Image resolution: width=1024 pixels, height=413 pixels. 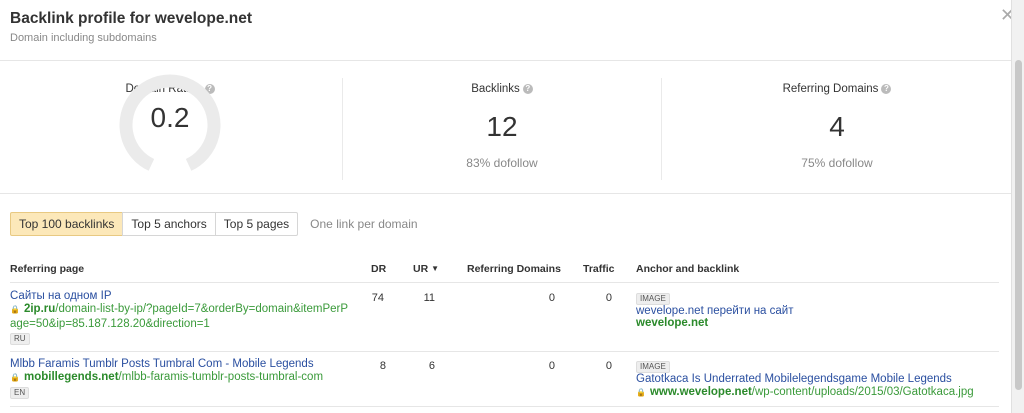 I want to click on modal-subtitle: Domain including subdomains, so click(x=83, y=38).